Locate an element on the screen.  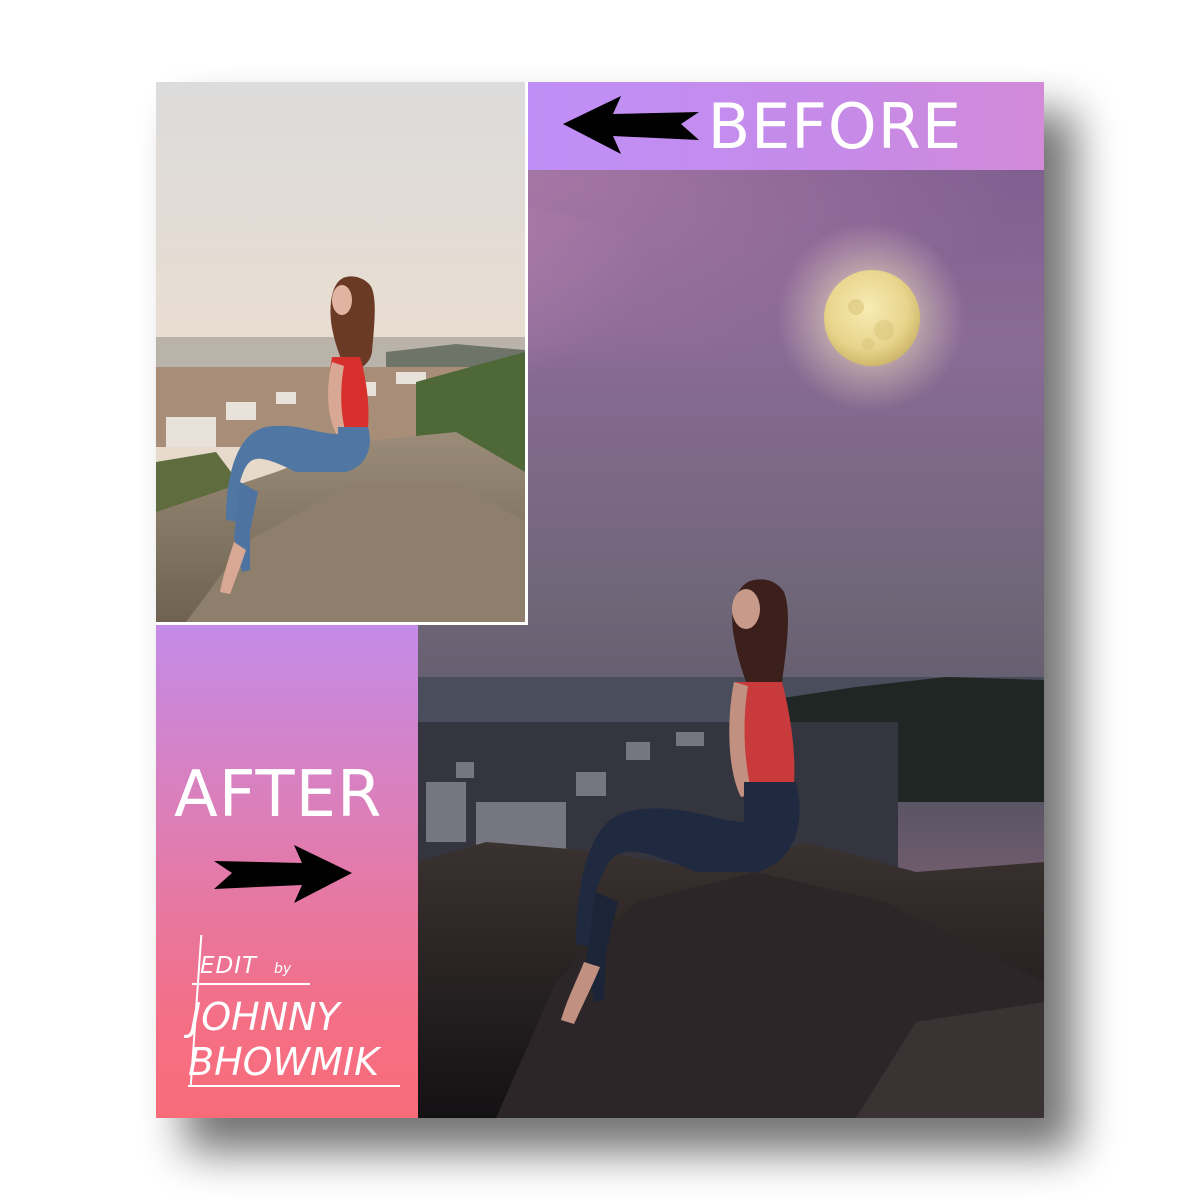
edit-credit: EDIT by JOHNNY BHOWMIK is located at coordinates (293, 1015).